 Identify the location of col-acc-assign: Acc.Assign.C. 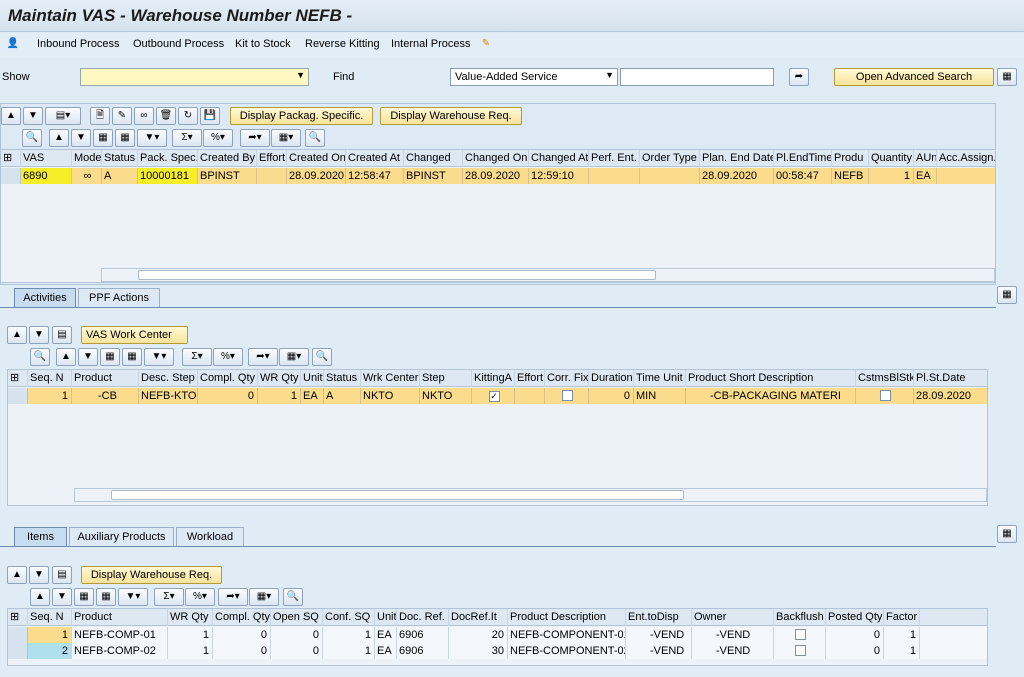
(966, 158).